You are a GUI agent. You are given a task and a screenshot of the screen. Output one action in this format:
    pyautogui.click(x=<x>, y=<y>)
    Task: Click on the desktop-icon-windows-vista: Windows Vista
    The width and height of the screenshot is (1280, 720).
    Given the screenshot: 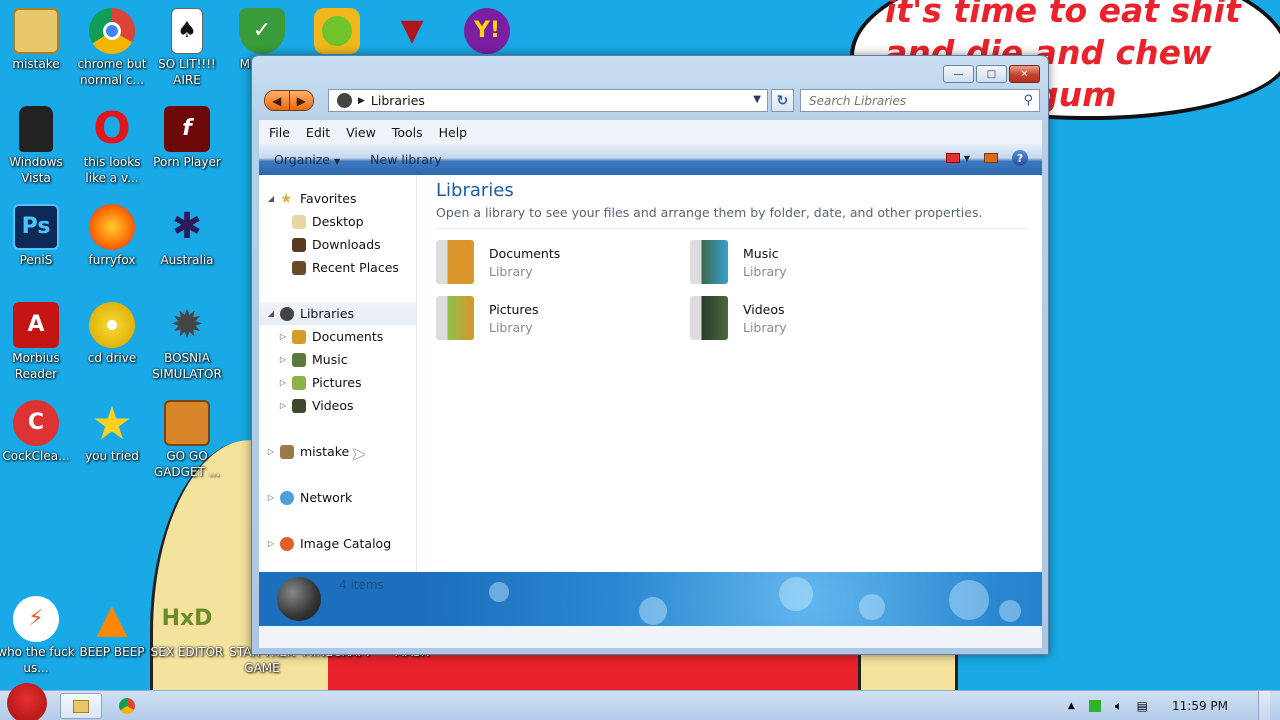 What is the action you would take?
    pyautogui.click(x=37, y=146)
    